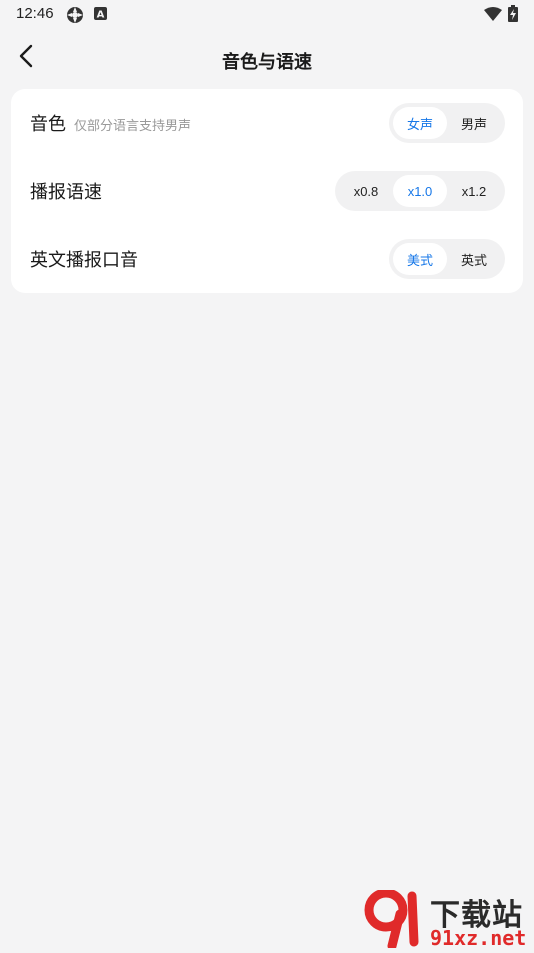 This screenshot has height=953, width=534. What do you see at coordinates (513, 16) in the screenshot?
I see `battery-charging-icon` at bounding box center [513, 16].